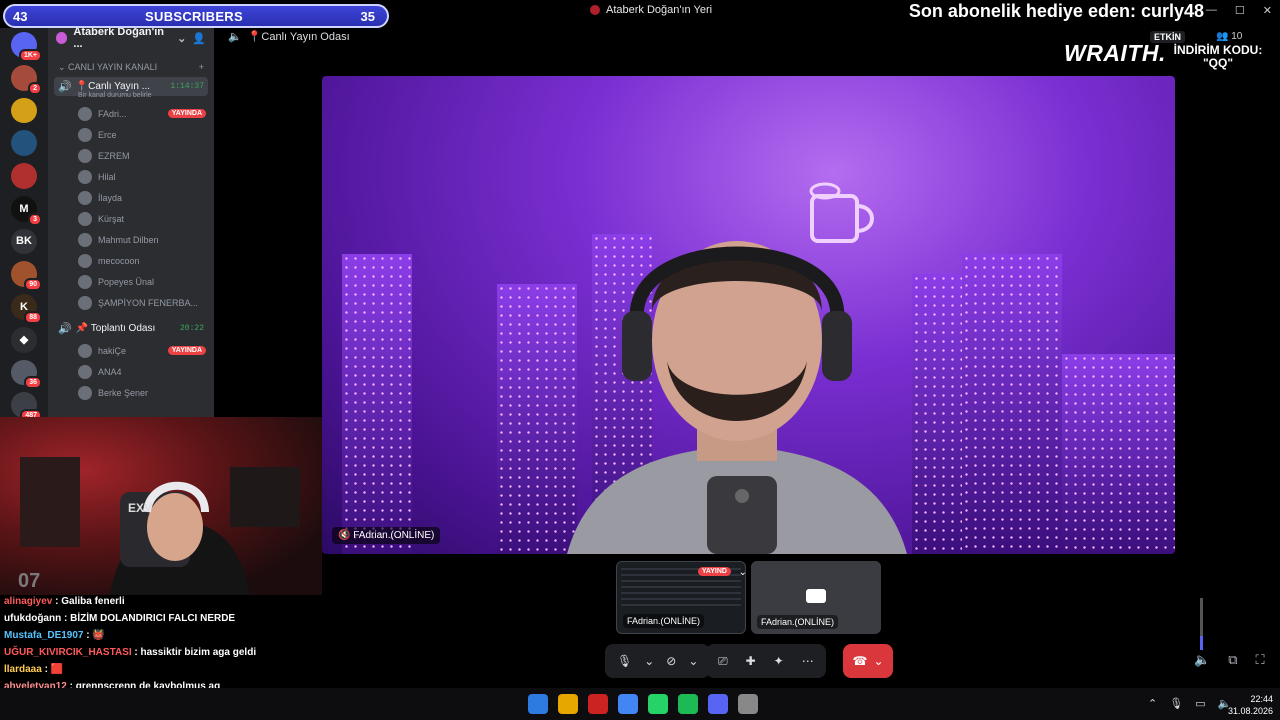 Image resolution: width=1280 pixels, height=720 pixels. I want to click on listener-count: 👥 10, so click(1229, 36).